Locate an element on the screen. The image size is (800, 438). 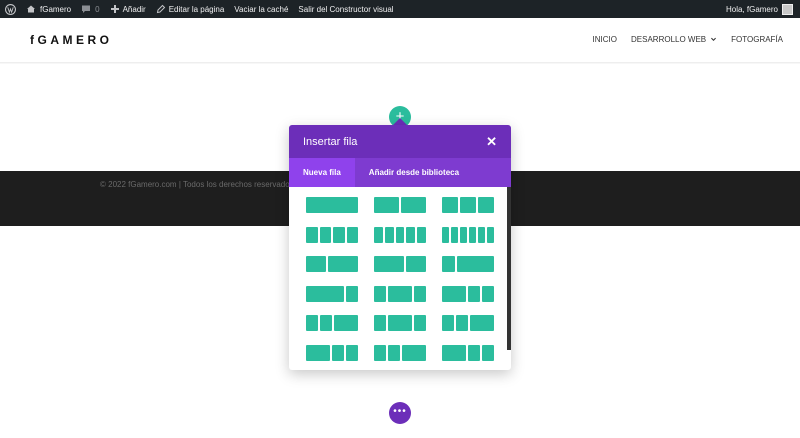
nav-item-desarrollo-web: DESARROLLO WEB is located at coordinates (674, 39).